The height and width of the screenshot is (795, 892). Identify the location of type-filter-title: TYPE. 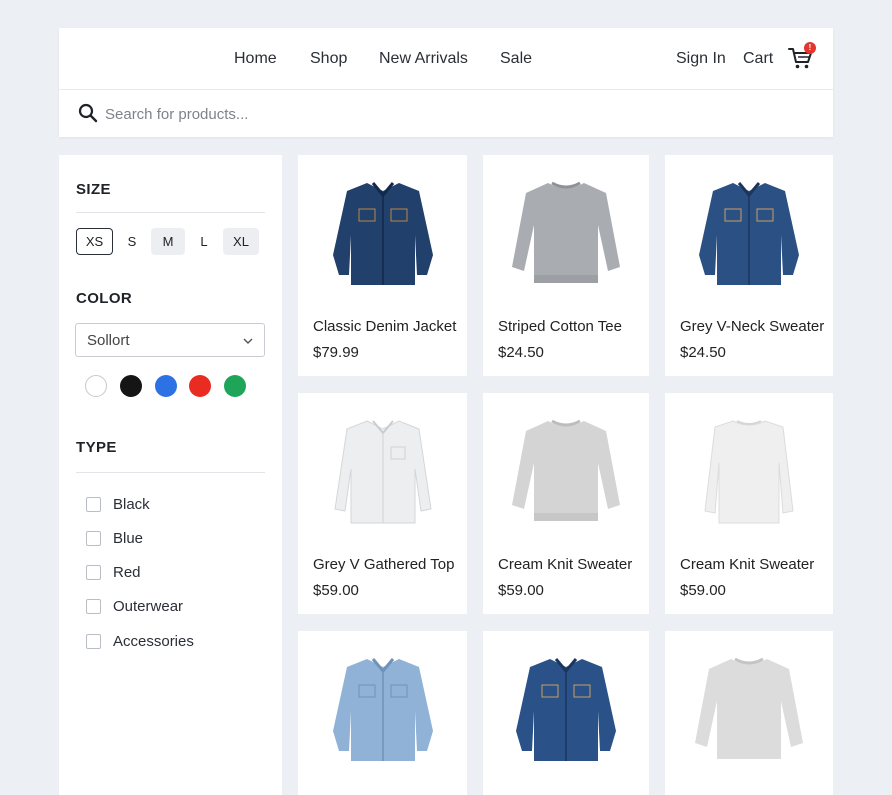
(96, 447).